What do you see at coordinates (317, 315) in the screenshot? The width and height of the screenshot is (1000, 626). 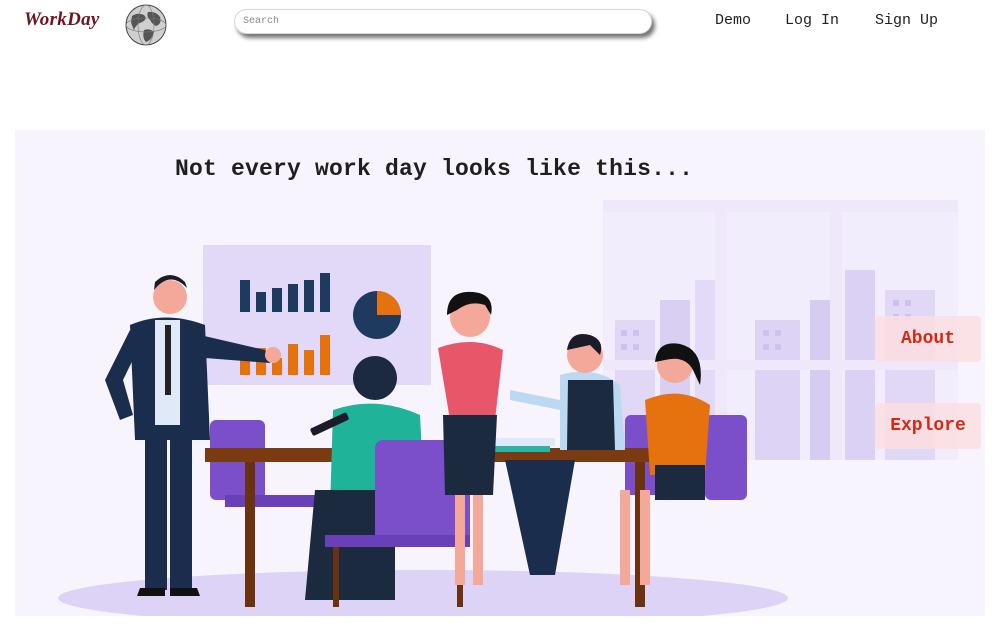 I see `presentation-board-graphic` at bounding box center [317, 315].